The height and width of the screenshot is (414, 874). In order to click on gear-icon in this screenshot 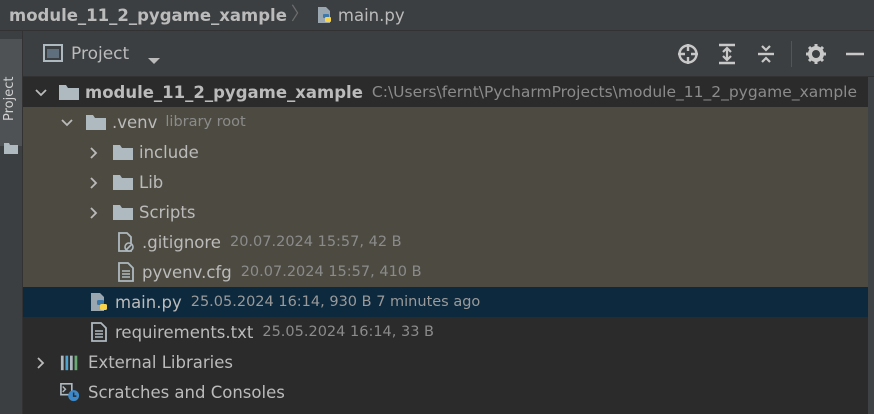, I will do `click(816, 54)`.